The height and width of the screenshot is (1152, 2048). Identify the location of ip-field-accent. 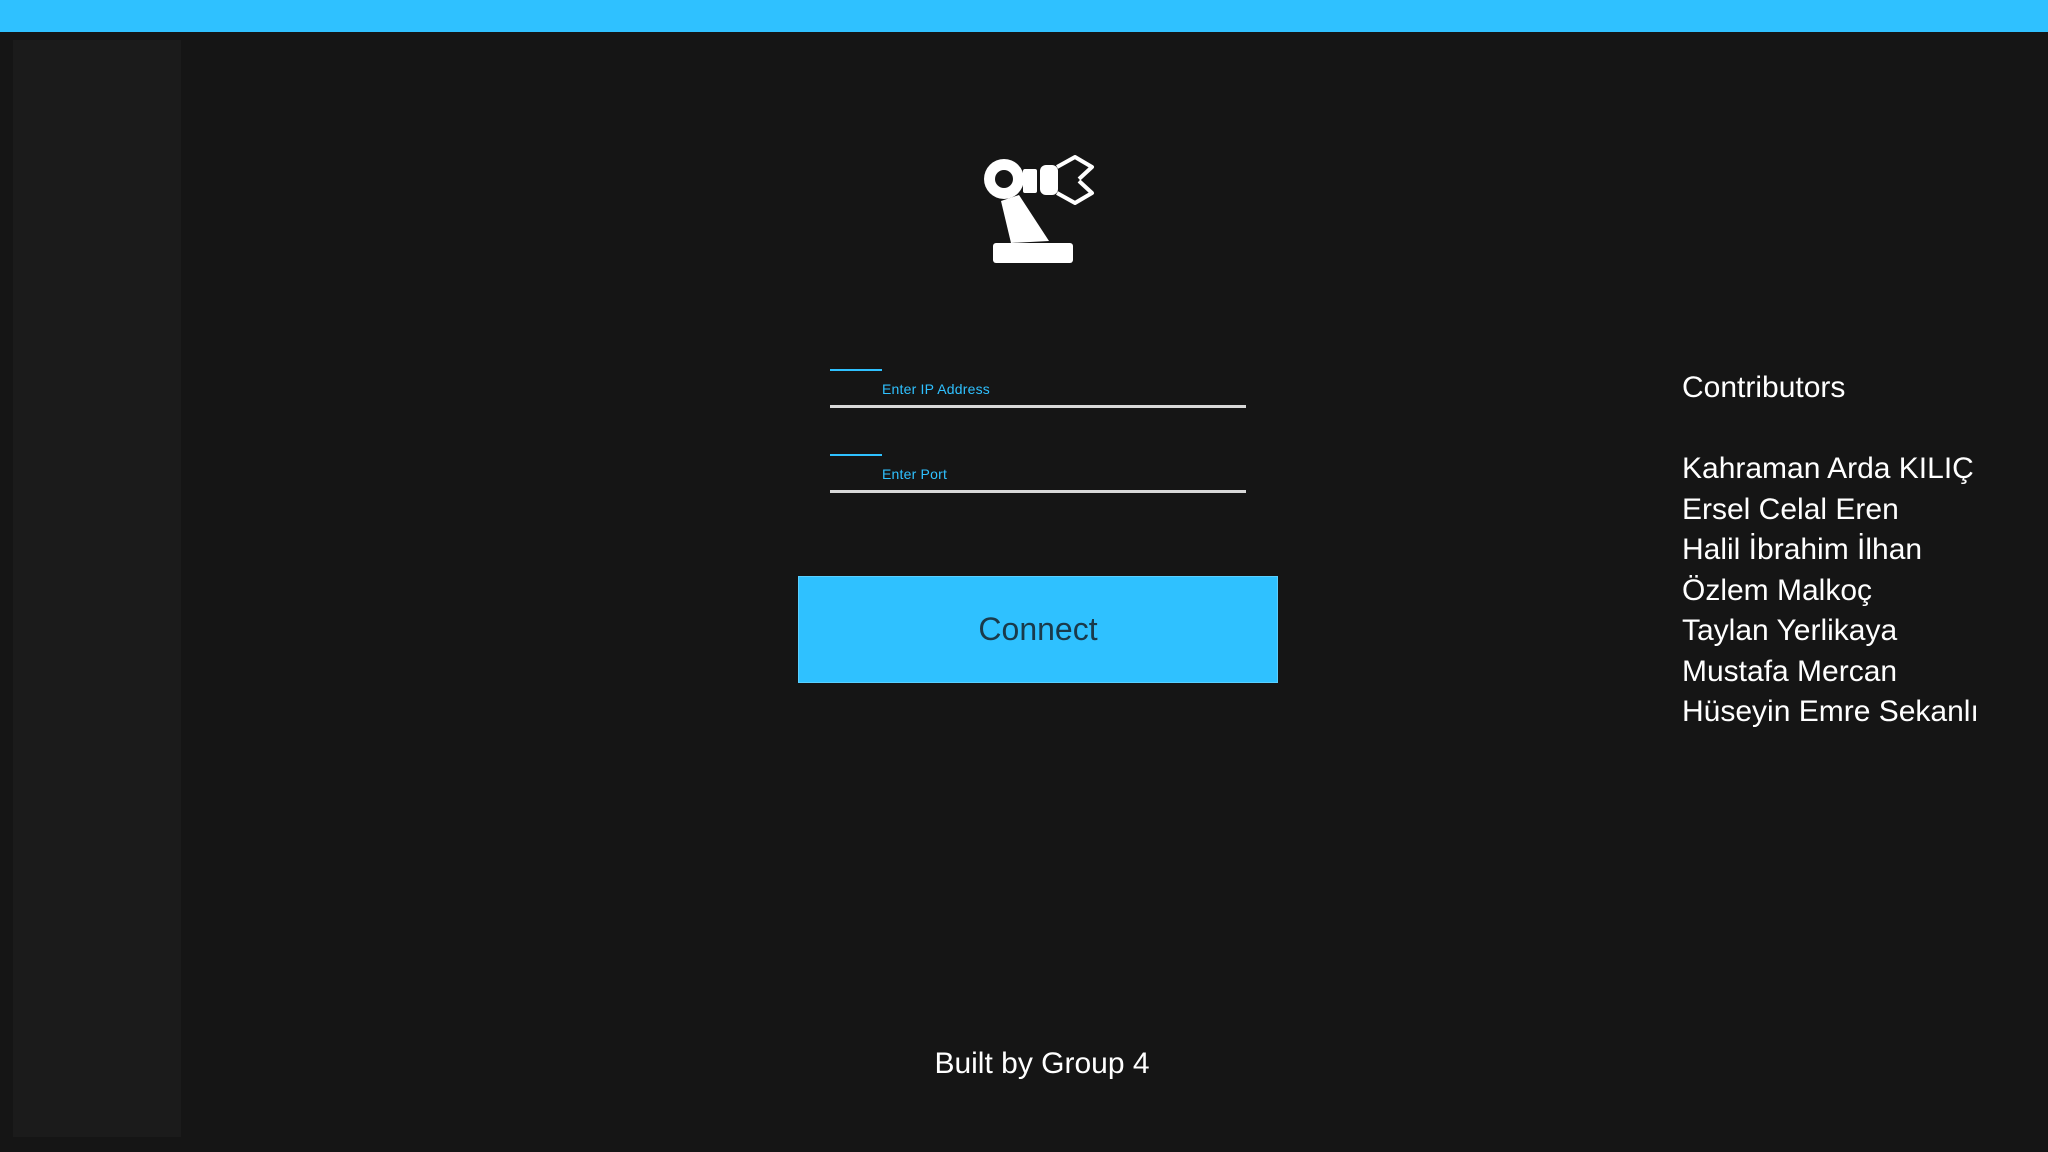
(856, 370).